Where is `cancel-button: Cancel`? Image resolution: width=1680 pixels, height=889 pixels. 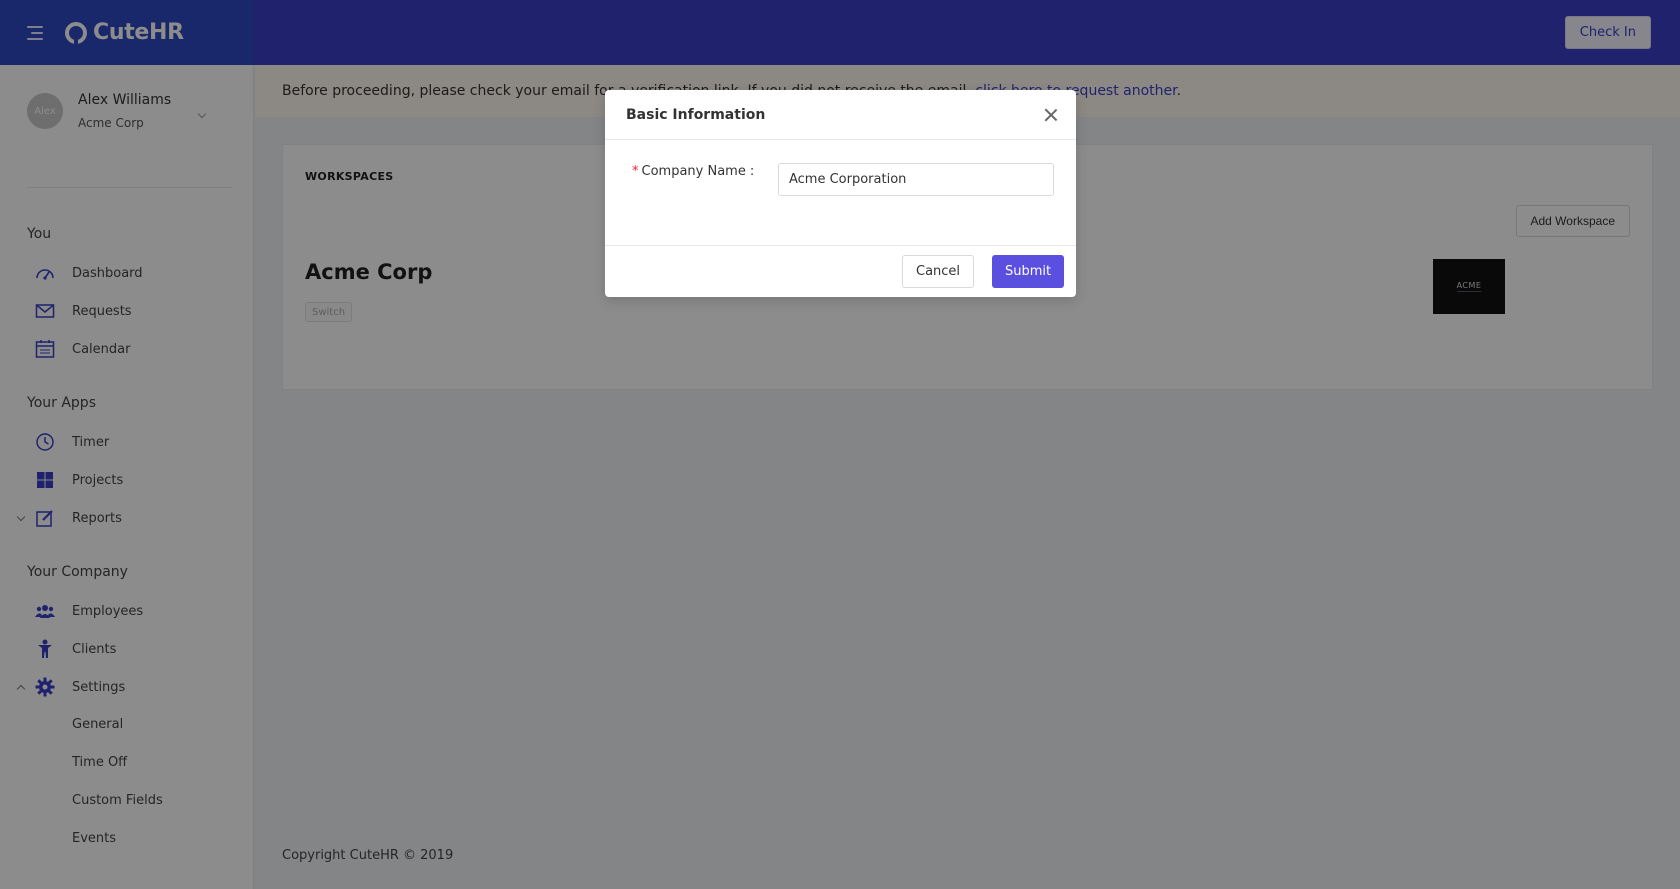 cancel-button: Cancel is located at coordinates (938, 271).